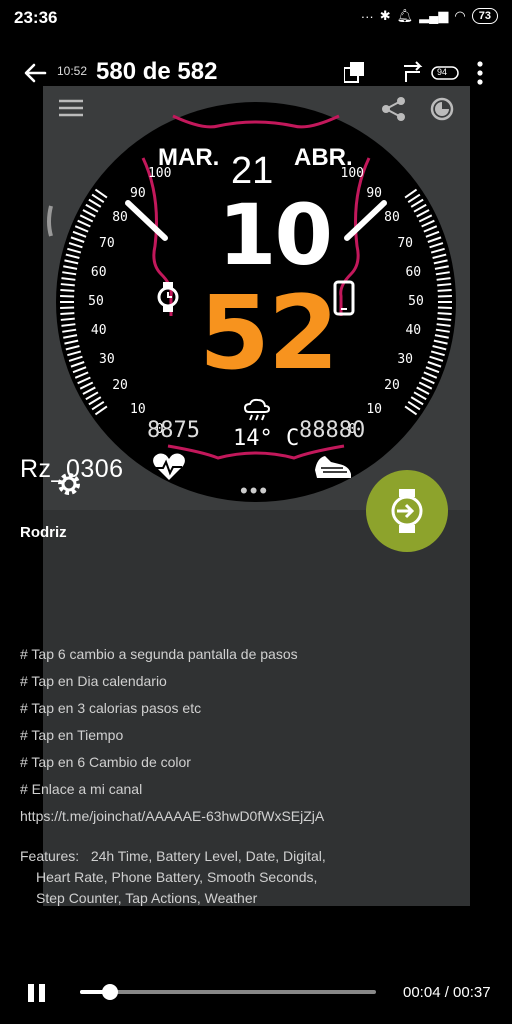 The height and width of the screenshot is (1024, 512). What do you see at coordinates (344, 300) in the screenshot?
I see `phone-icon` at bounding box center [344, 300].